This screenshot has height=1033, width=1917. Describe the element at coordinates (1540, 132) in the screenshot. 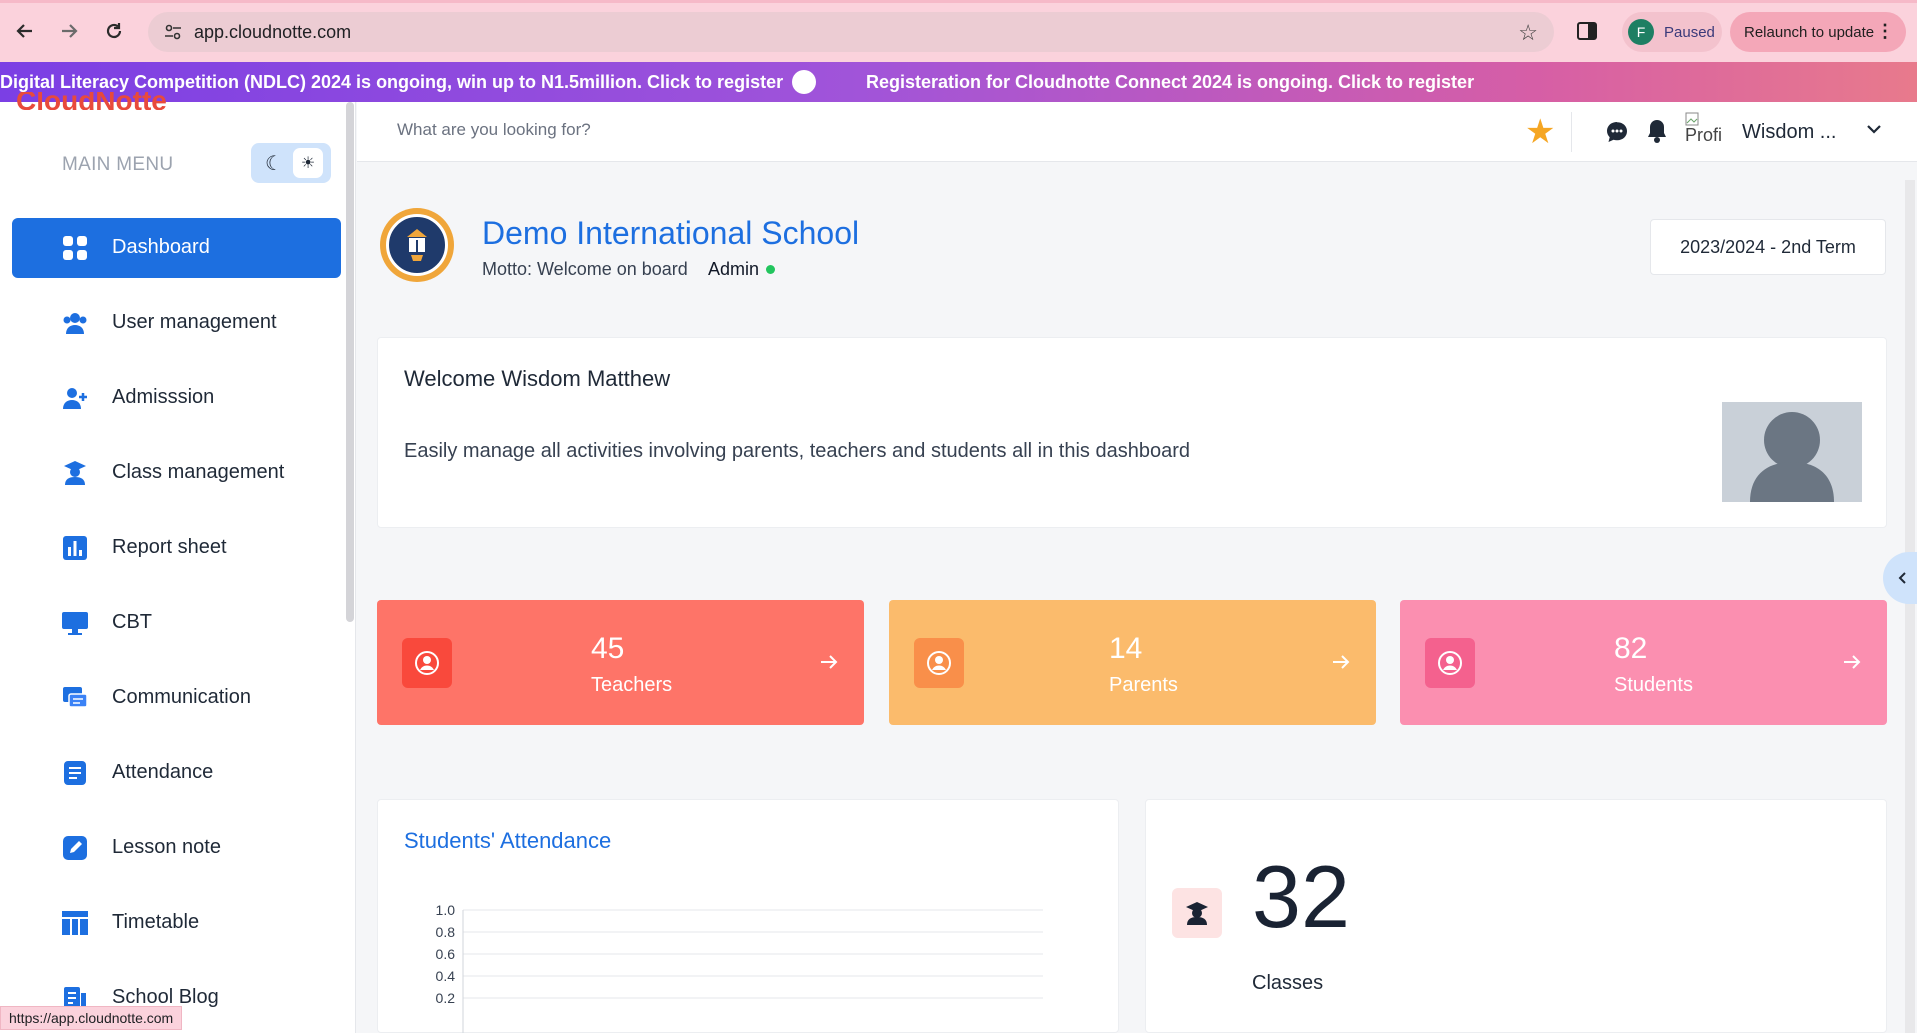

I see `star-icon: ★` at that location.